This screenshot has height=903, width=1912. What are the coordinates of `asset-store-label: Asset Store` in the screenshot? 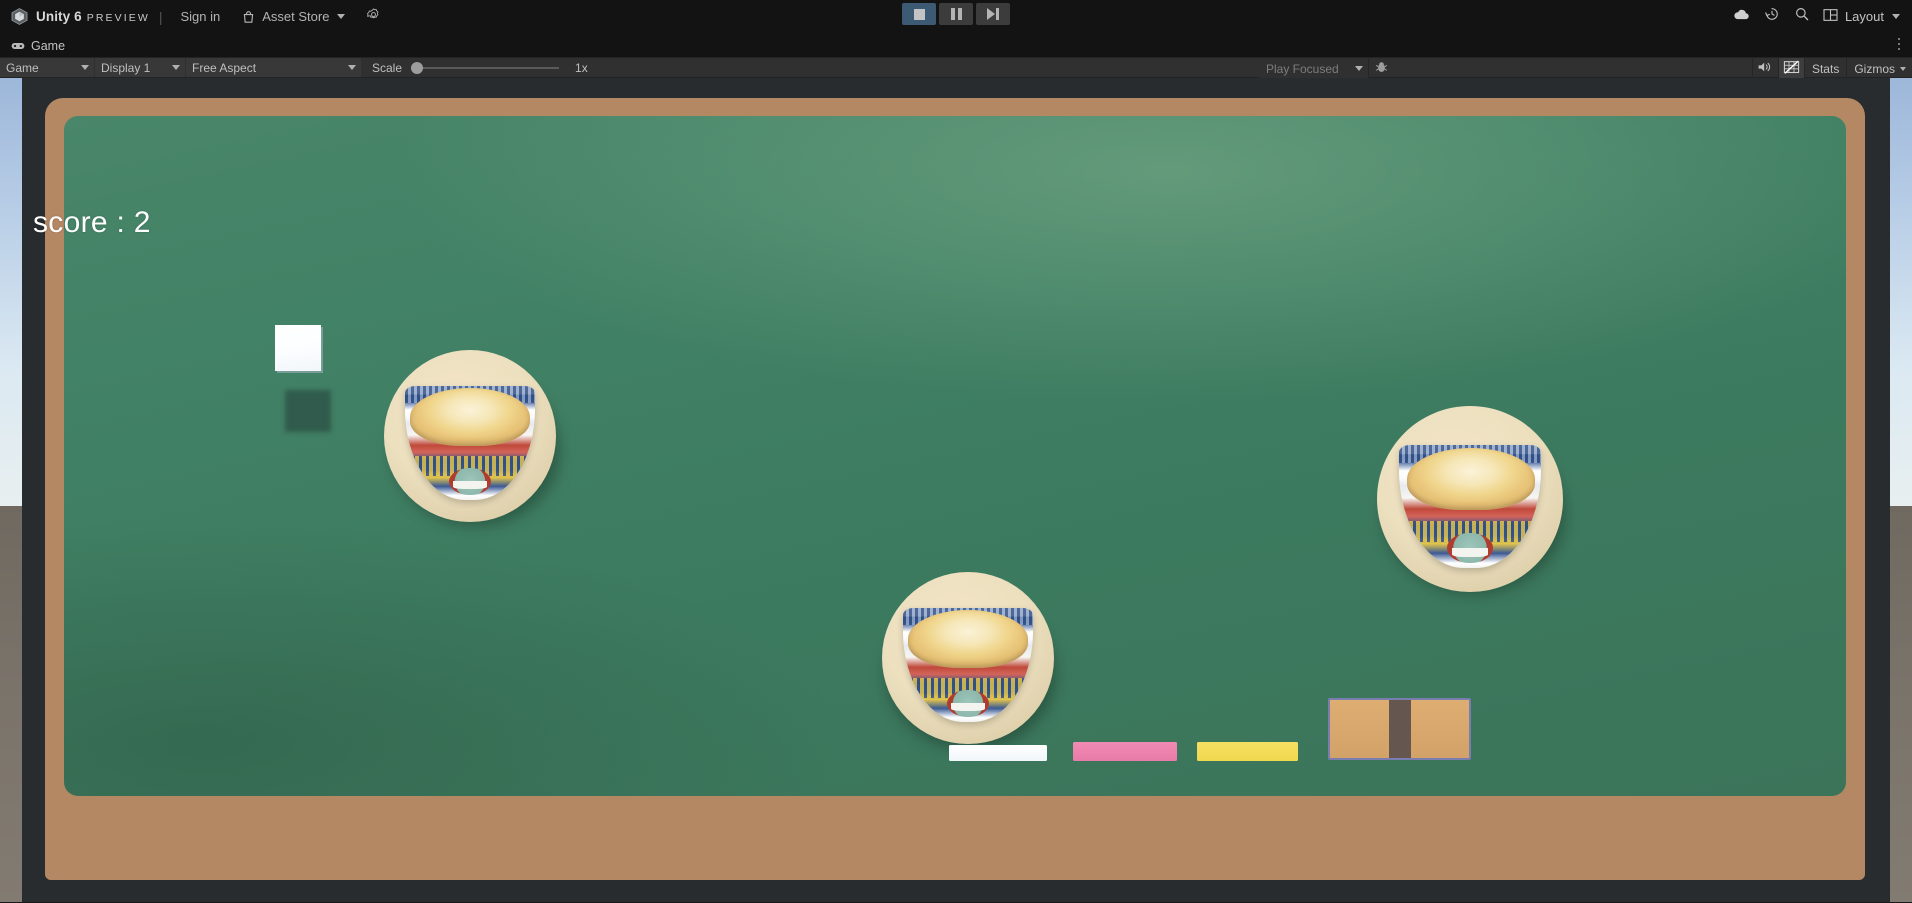 It's located at (296, 16).